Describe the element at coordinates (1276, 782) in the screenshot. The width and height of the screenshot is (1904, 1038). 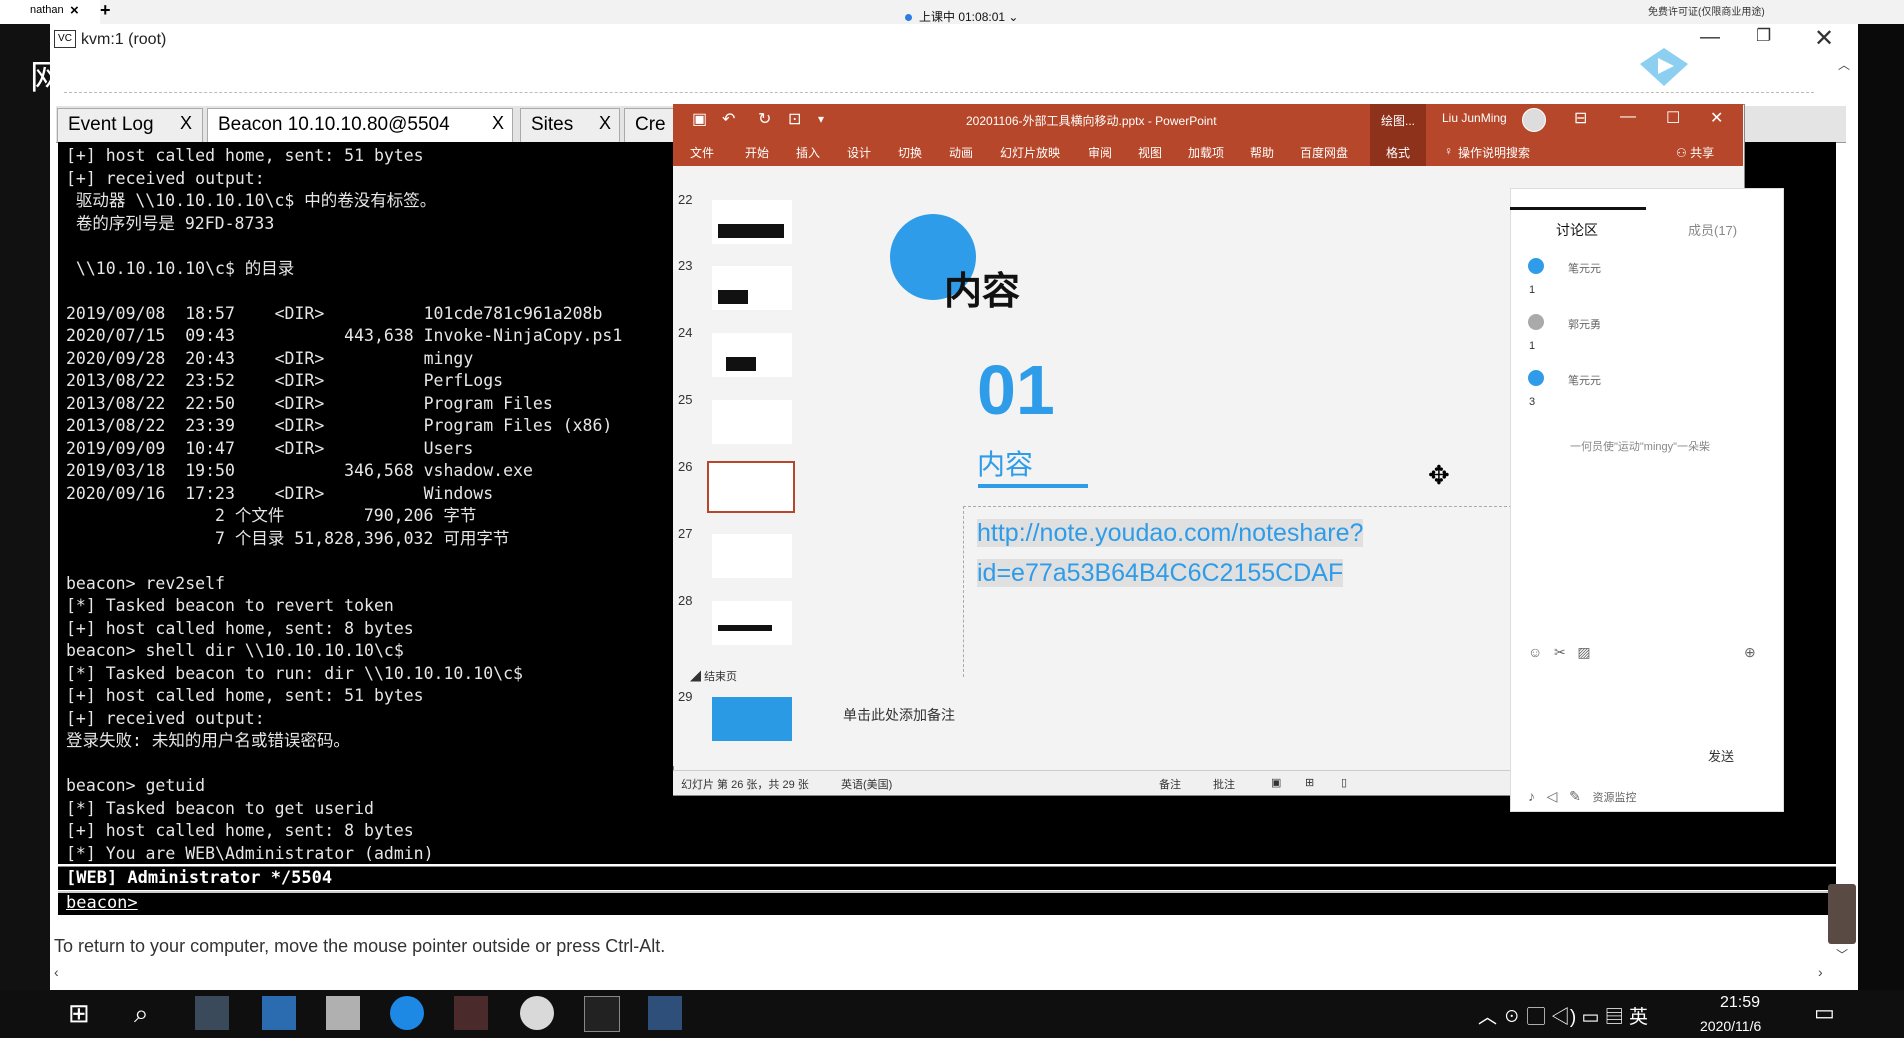
I see `normal-view-icon: ▣` at that location.